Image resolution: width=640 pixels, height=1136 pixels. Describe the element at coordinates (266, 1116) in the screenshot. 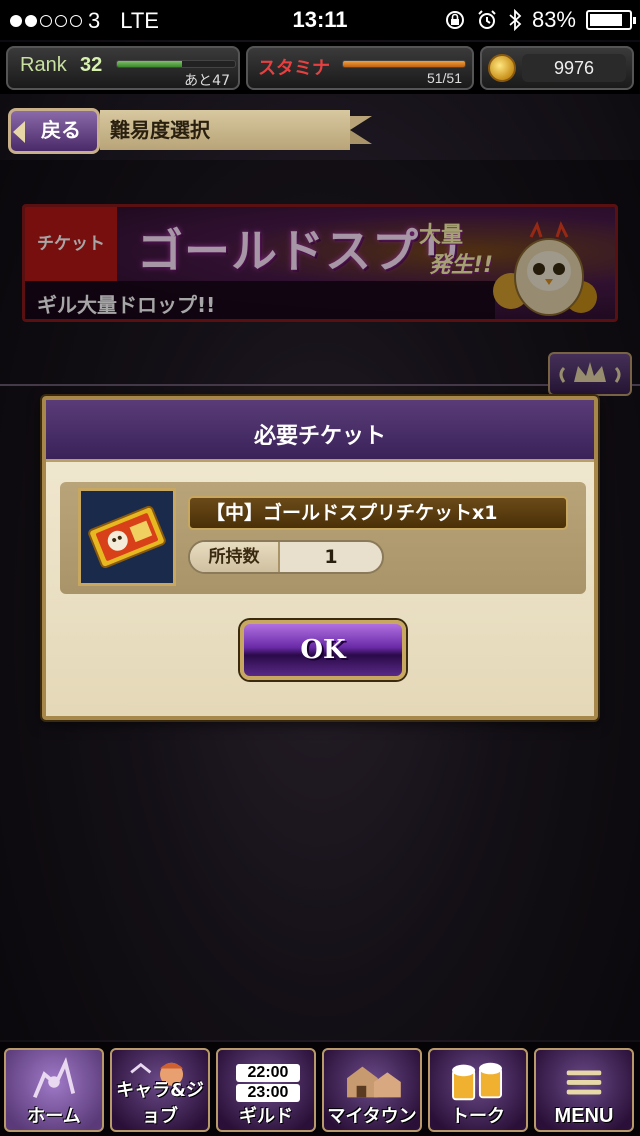

I see `nav-guild-label: ギルド` at that location.